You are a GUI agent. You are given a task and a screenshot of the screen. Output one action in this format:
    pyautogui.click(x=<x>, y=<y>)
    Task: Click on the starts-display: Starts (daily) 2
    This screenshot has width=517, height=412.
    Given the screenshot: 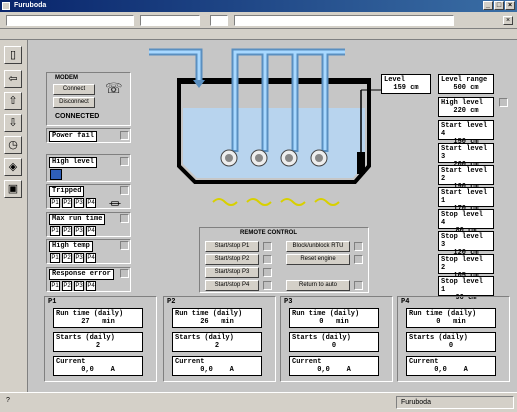 What is the action you would take?
    pyautogui.click(x=217, y=342)
    